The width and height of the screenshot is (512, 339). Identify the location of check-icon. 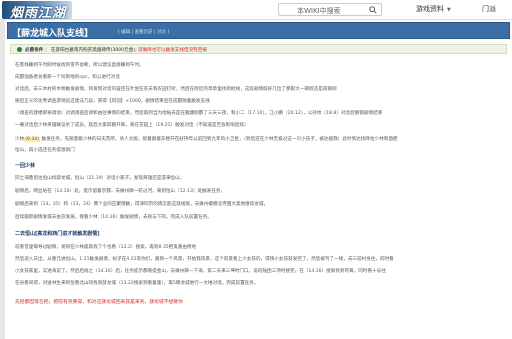
(19, 49).